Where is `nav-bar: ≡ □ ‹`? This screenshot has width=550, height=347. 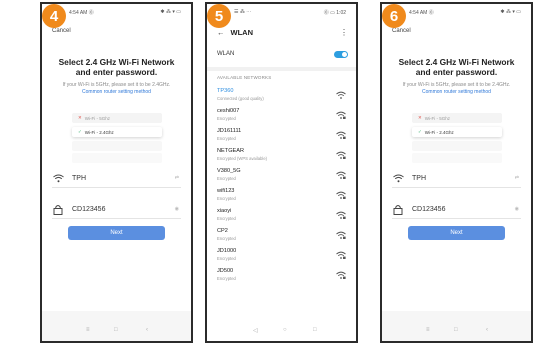 nav-bar: ≡ □ ‹ is located at coordinates (116, 332).